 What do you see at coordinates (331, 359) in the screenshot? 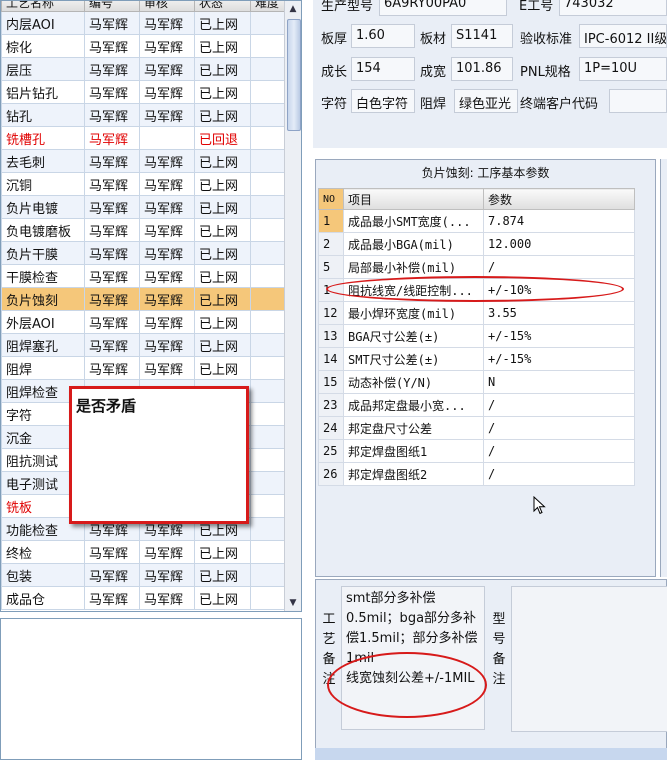
I see `params-cell-no: 14` at bounding box center [331, 359].